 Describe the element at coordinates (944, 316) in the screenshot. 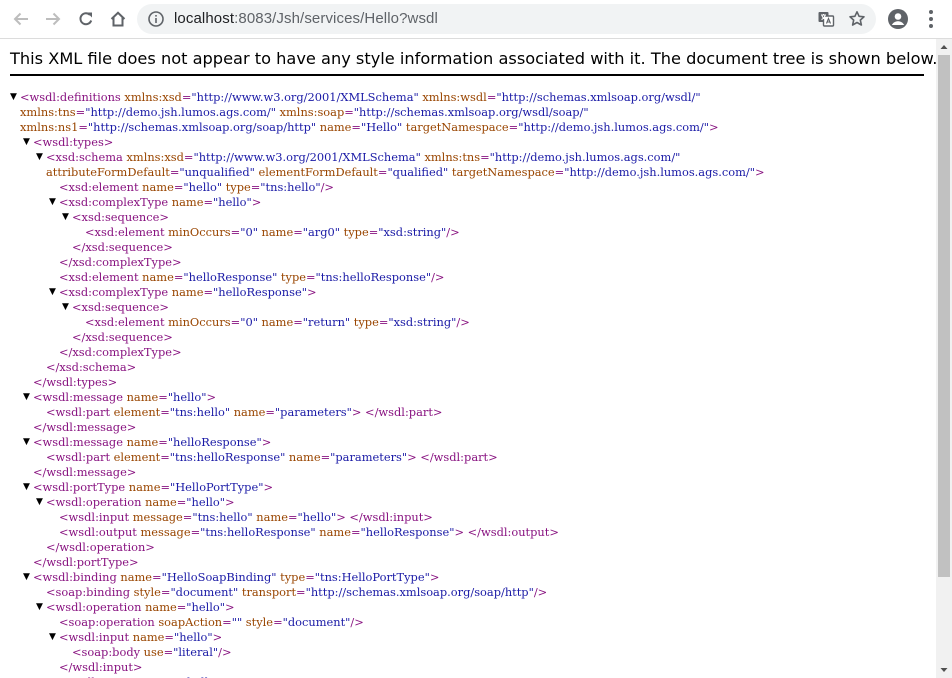

I see `scrollbar-thumb` at that location.